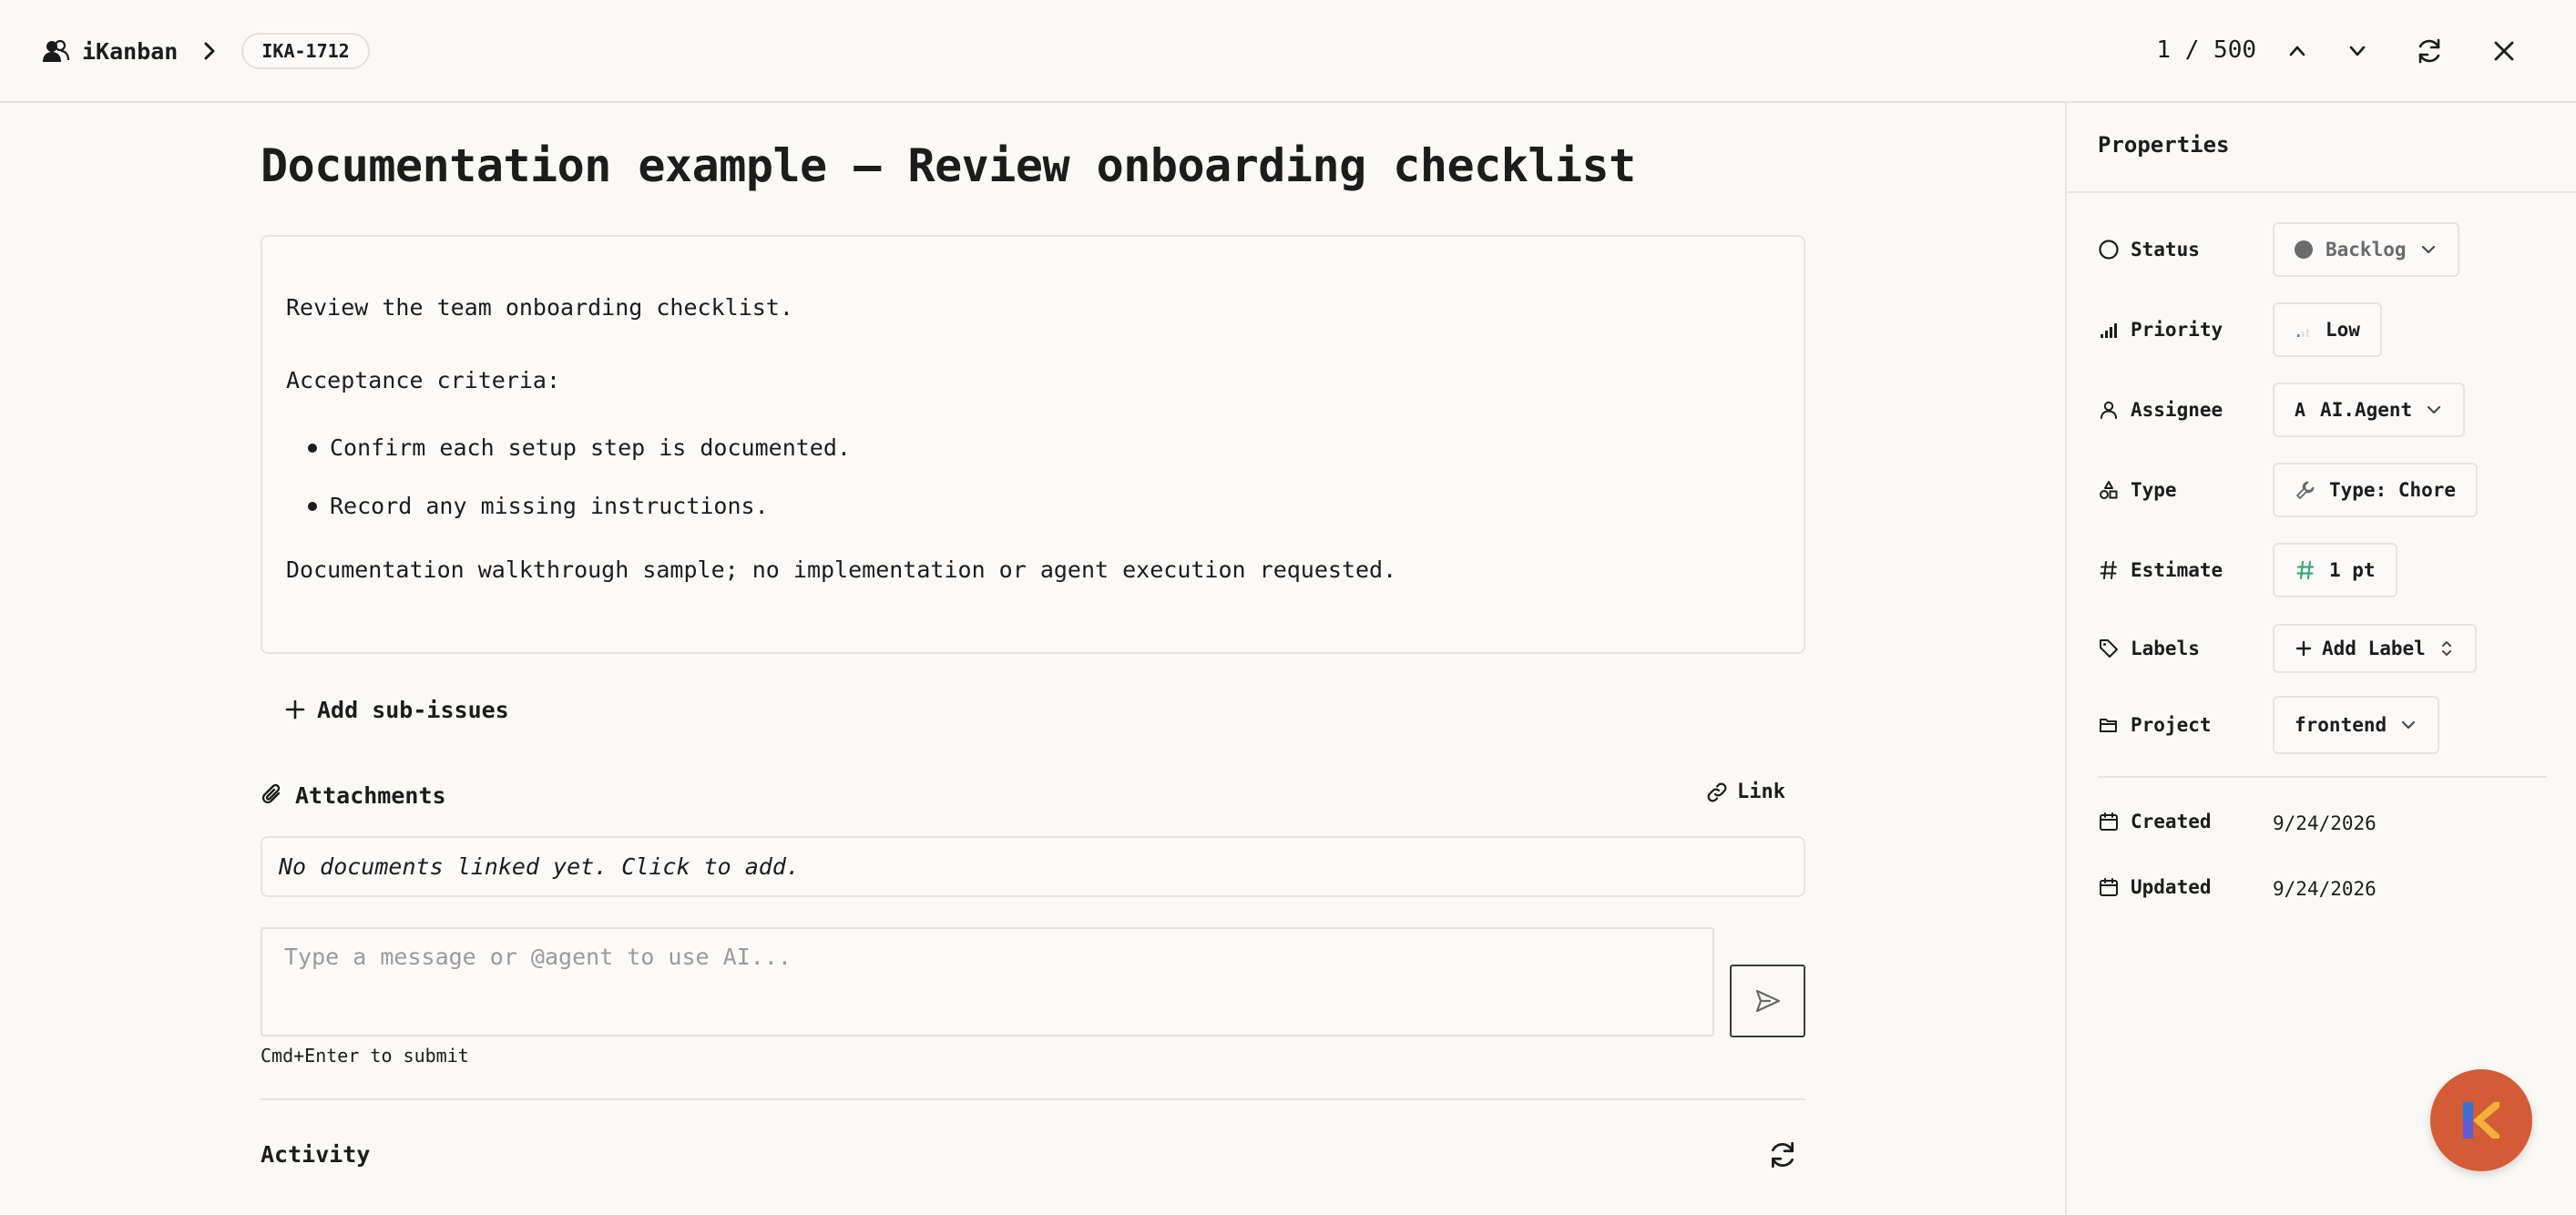 The image size is (2576, 1215). I want to click on ikanban-logo-icon, so click(2481, 1120).